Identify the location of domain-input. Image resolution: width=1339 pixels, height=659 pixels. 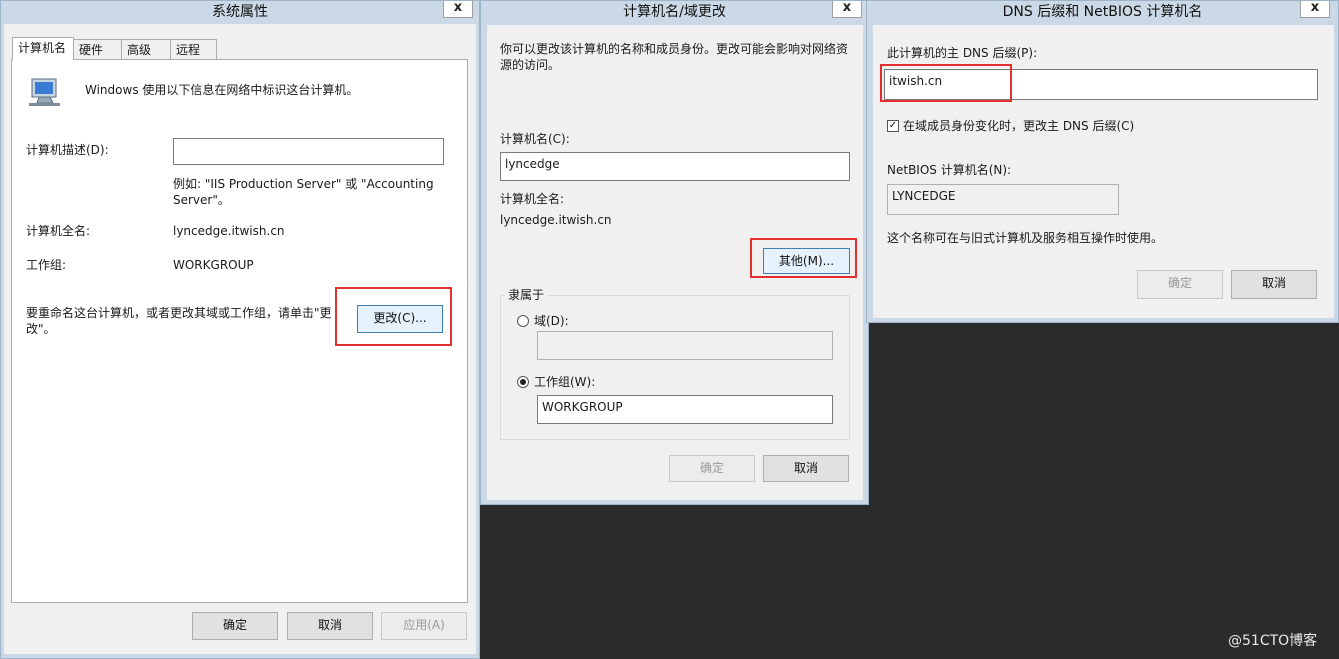
(685, 345).